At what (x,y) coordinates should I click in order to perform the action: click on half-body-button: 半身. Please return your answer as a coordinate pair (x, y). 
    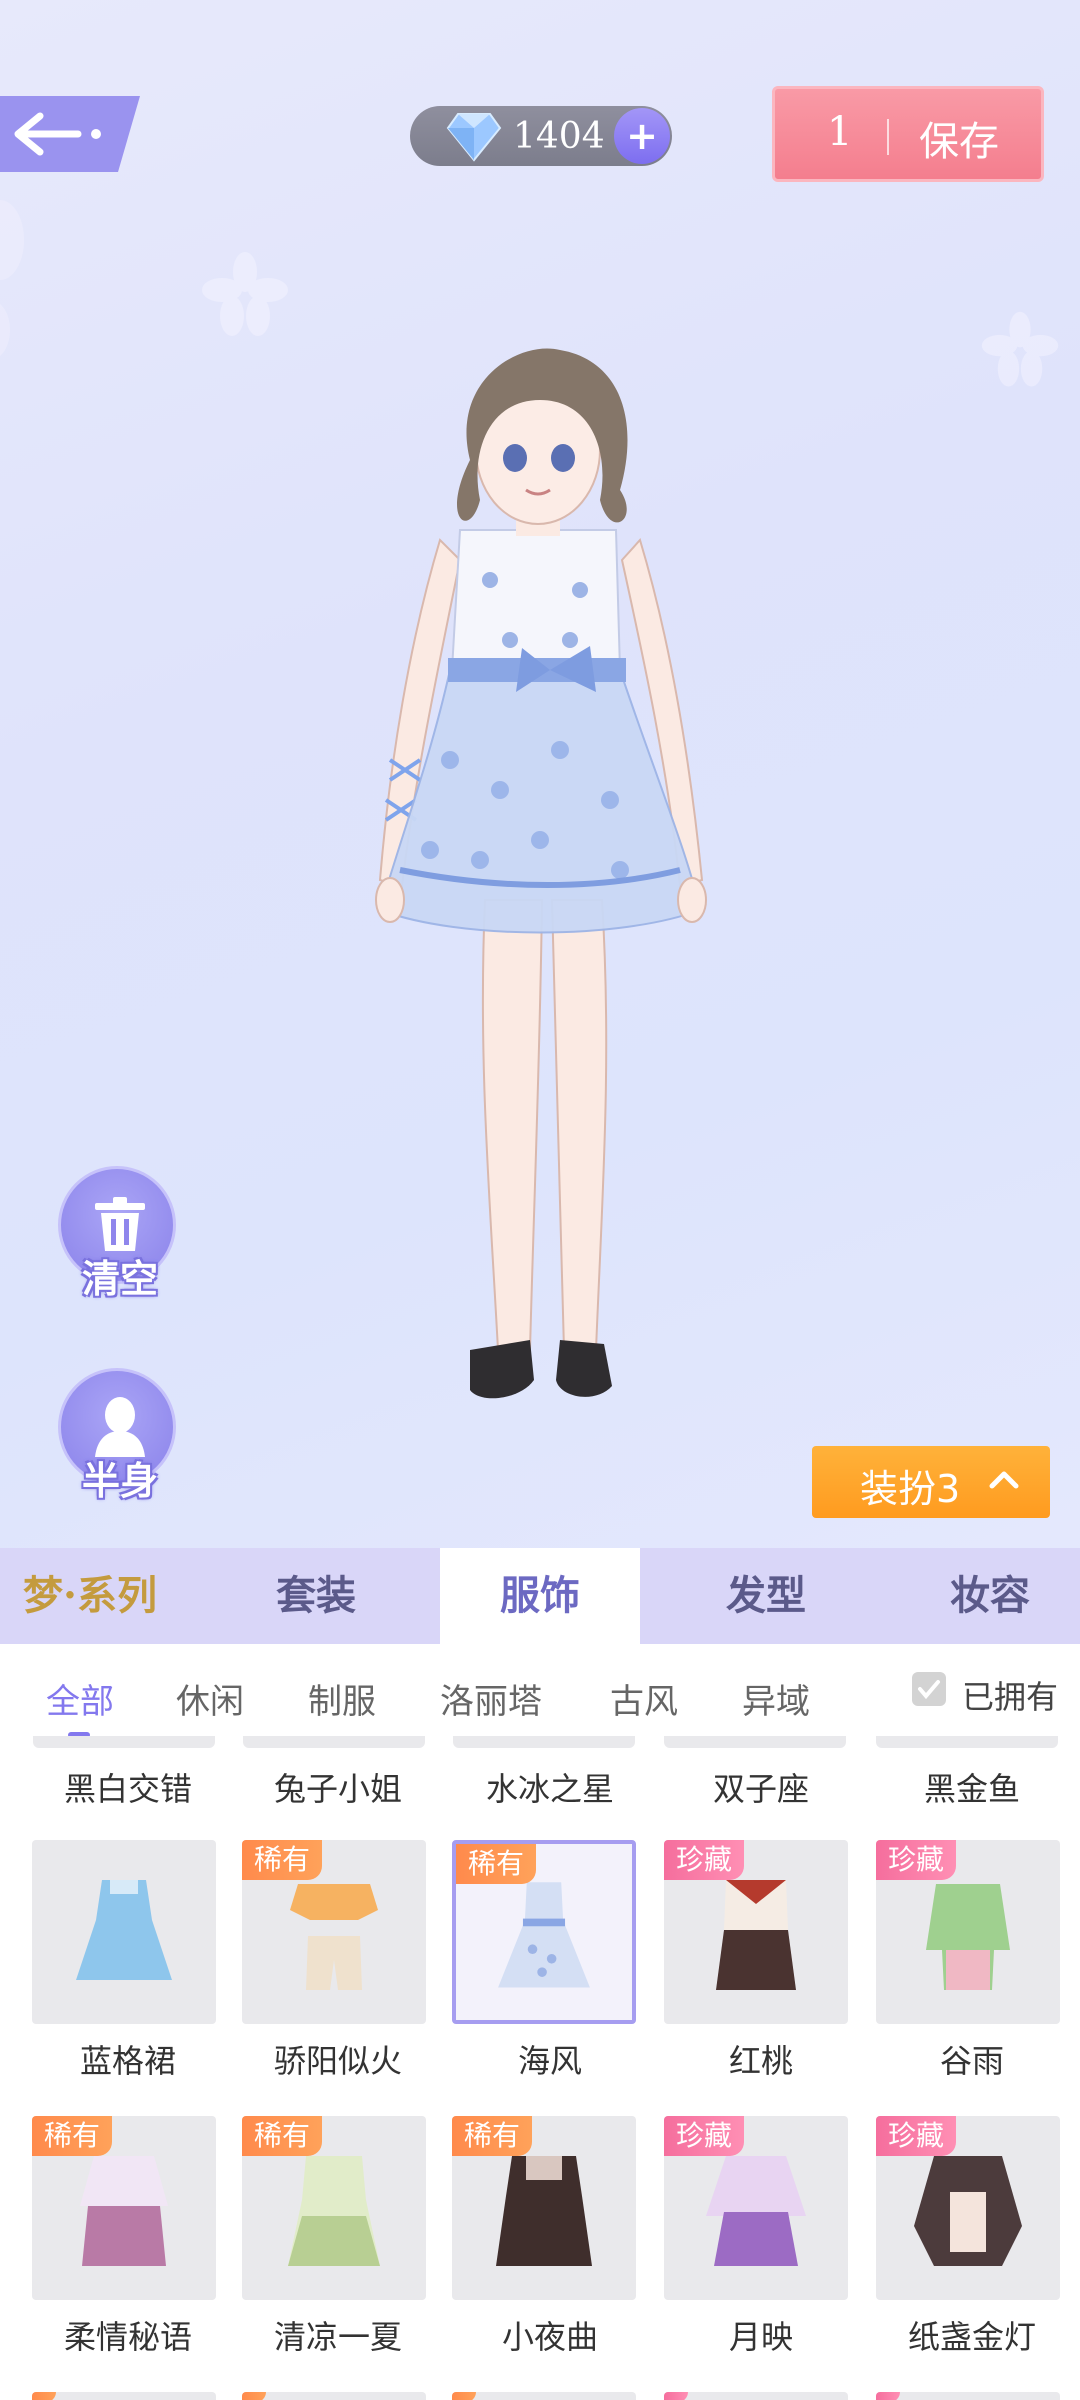
    Looking at the image, I should click on (117, 1435).